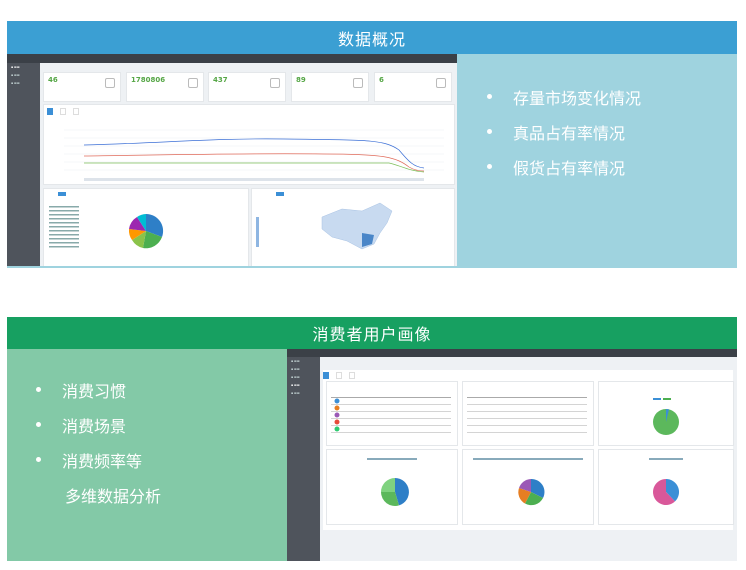 The image size is (746, 570). What do you see at coordinates (82, 87) in the screenshot?
I see `stat-card: 46` at bounding box center [82, 87].